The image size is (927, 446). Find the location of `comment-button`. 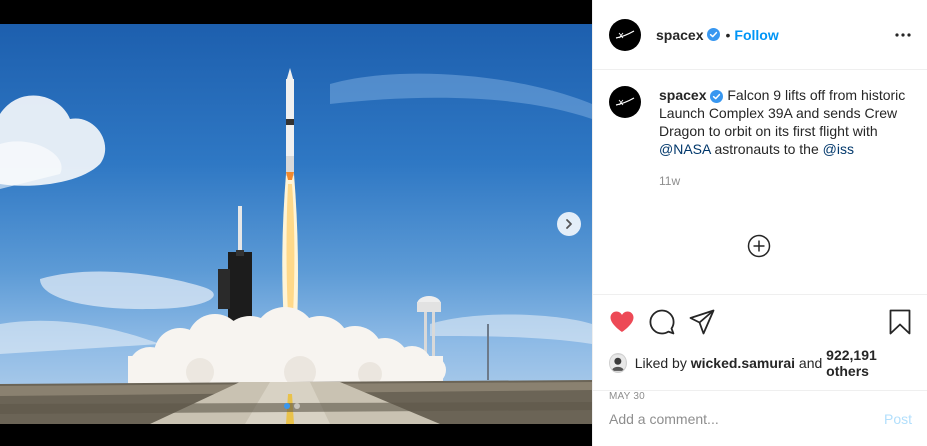

comment-button is located at coordinates (669, 322).